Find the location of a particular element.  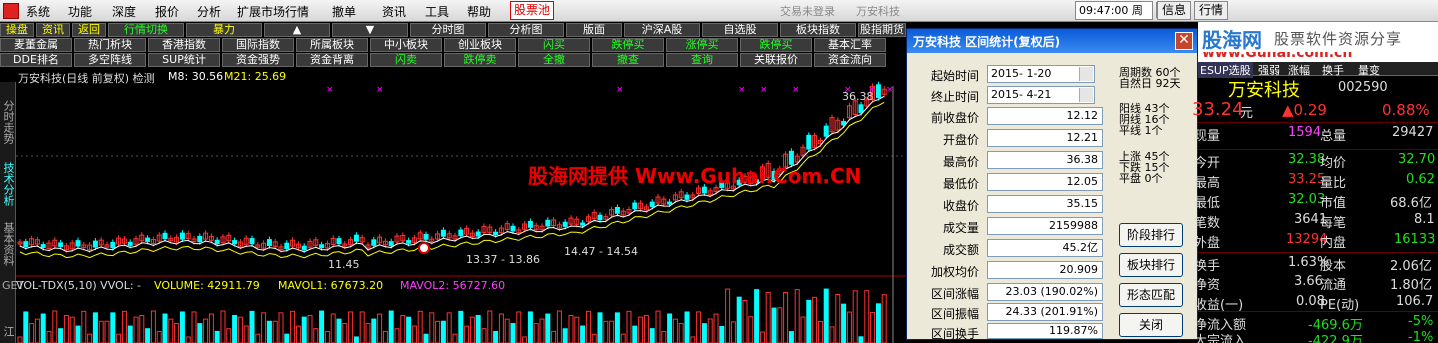

tb-flash-sell-button: 闪卖 is located at coordinates (406, 60).